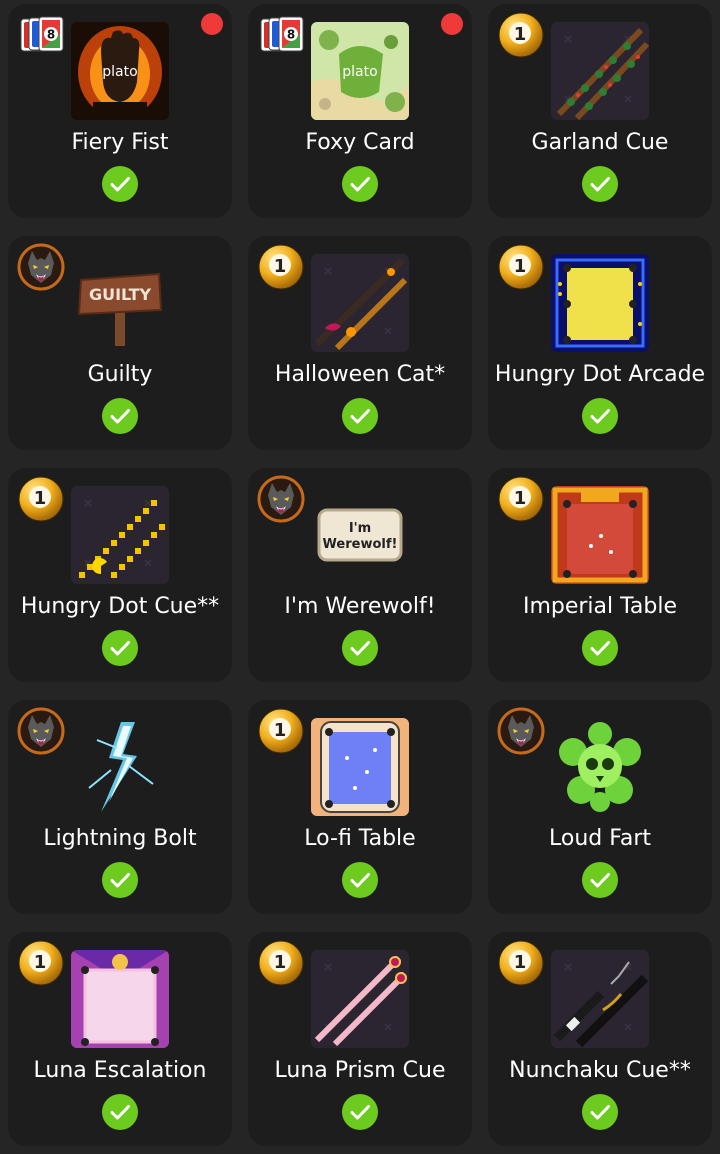 This screenshot has height=1154, width=720. I want to click on collection-item: 8 plato Fiery Fist, so click(120, 111).